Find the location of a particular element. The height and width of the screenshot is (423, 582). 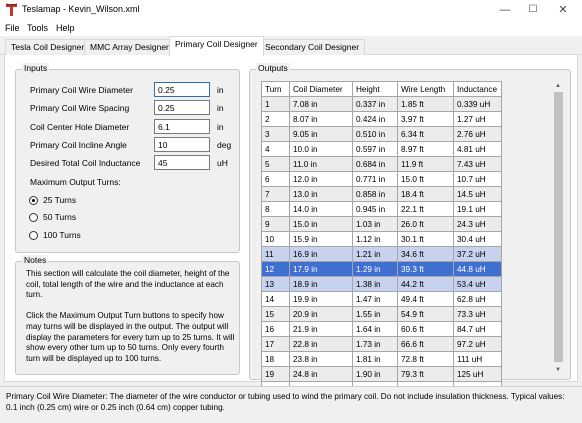

table-row: 4 10.0 in 0.597 in 8.97 ft 4.81 uH is located at coordinates (381, 149).